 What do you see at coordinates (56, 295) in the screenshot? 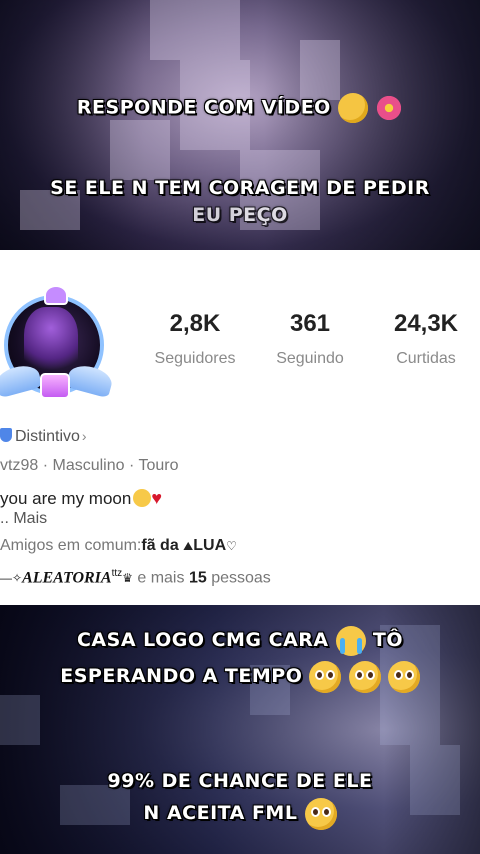
I see `crest-icon` at bounding box center [56, 295].